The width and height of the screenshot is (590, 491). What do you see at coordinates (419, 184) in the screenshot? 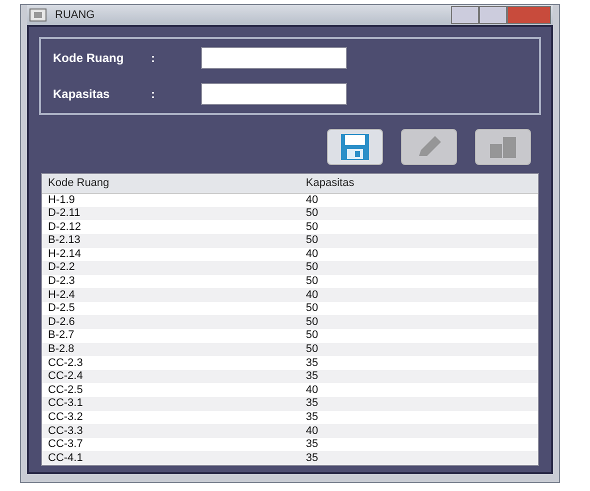
I see `column-header: Kapasitas` at bounding box center [419, 184].